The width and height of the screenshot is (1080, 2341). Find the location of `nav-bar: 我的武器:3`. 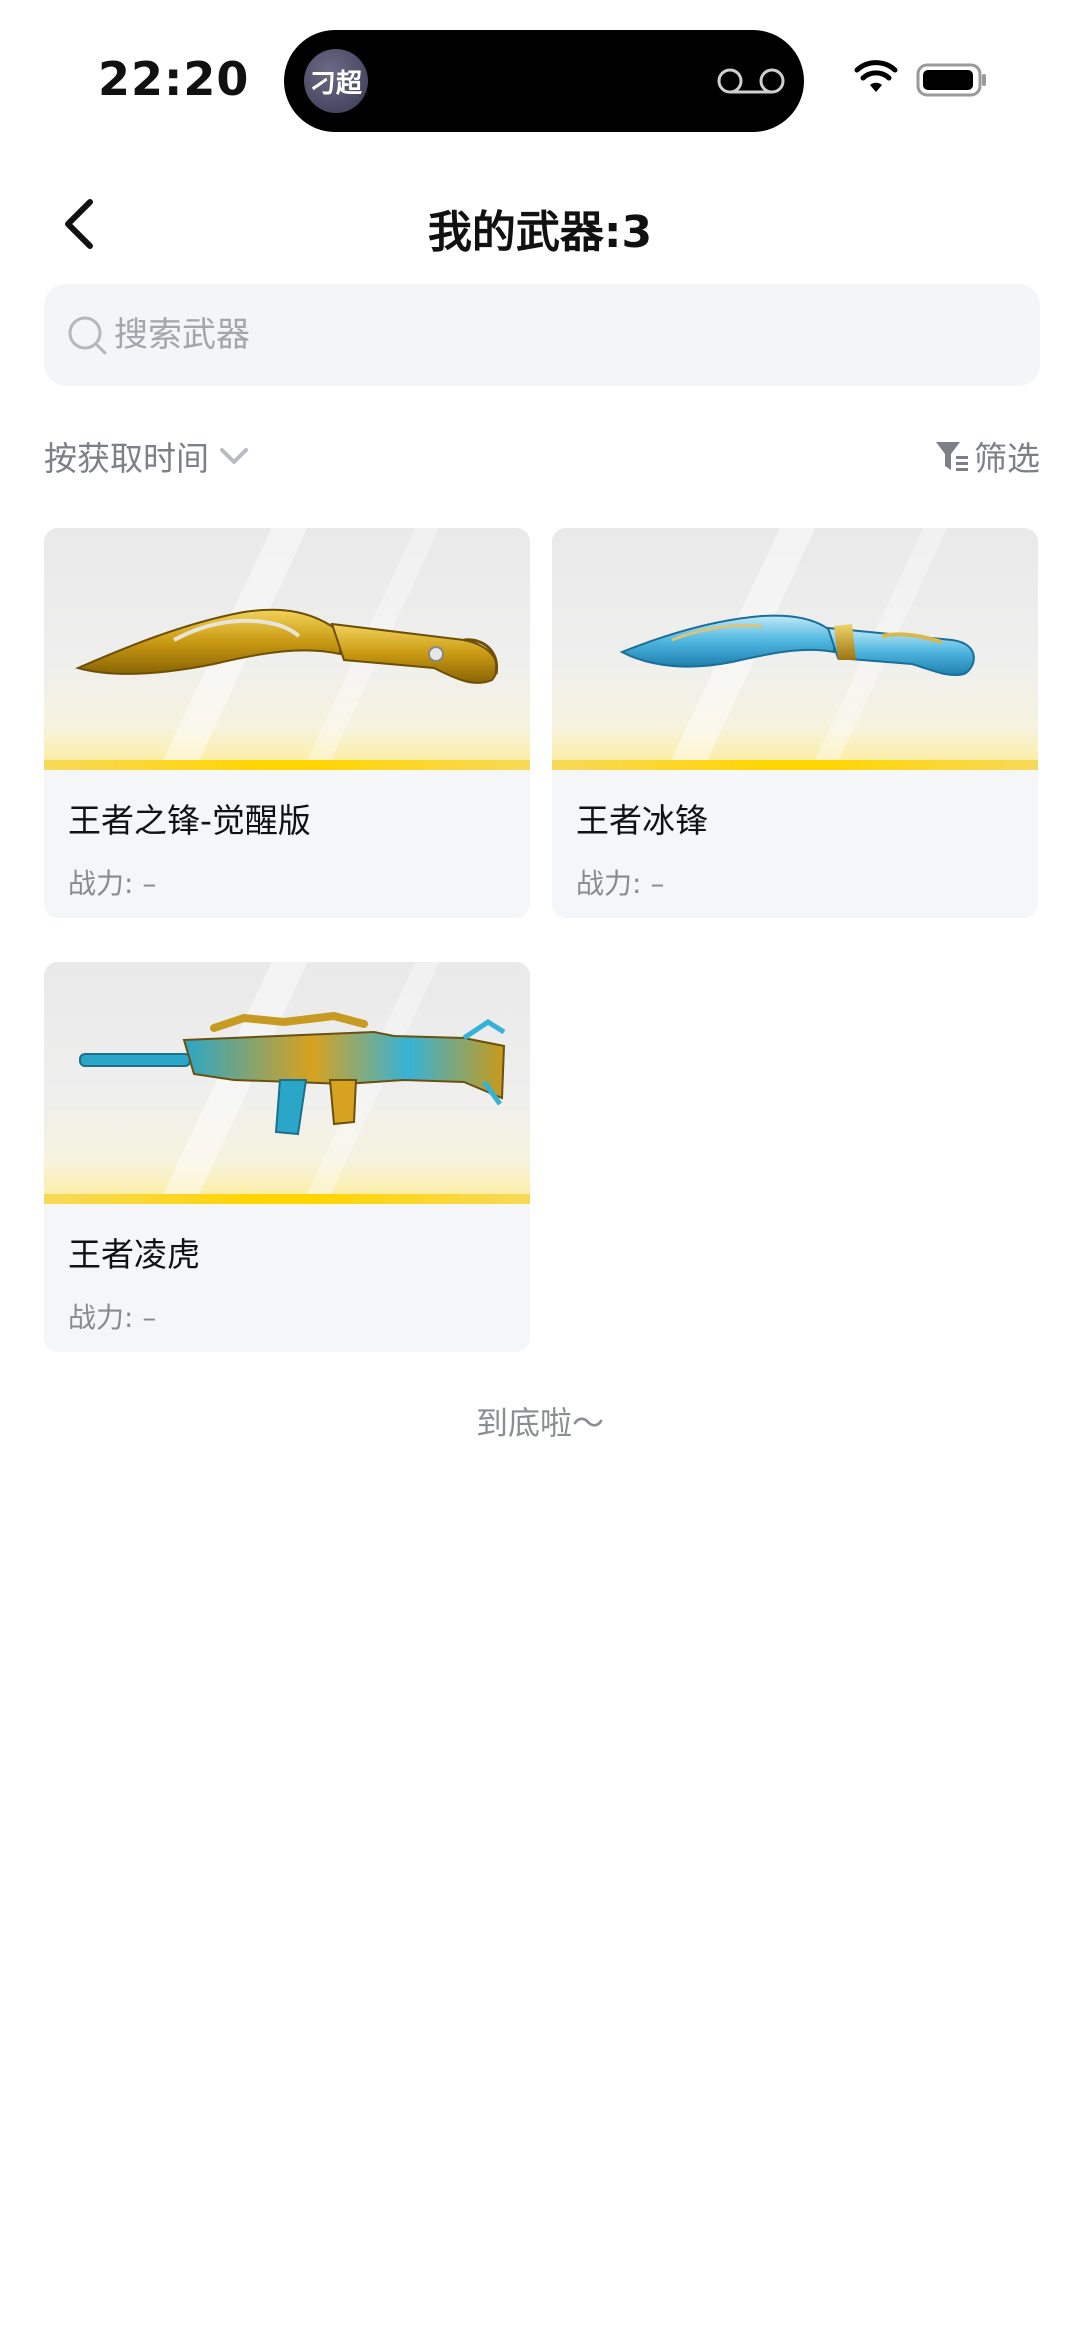

nav-bar: 我的武器:3 is located at coordinates (540, 225).